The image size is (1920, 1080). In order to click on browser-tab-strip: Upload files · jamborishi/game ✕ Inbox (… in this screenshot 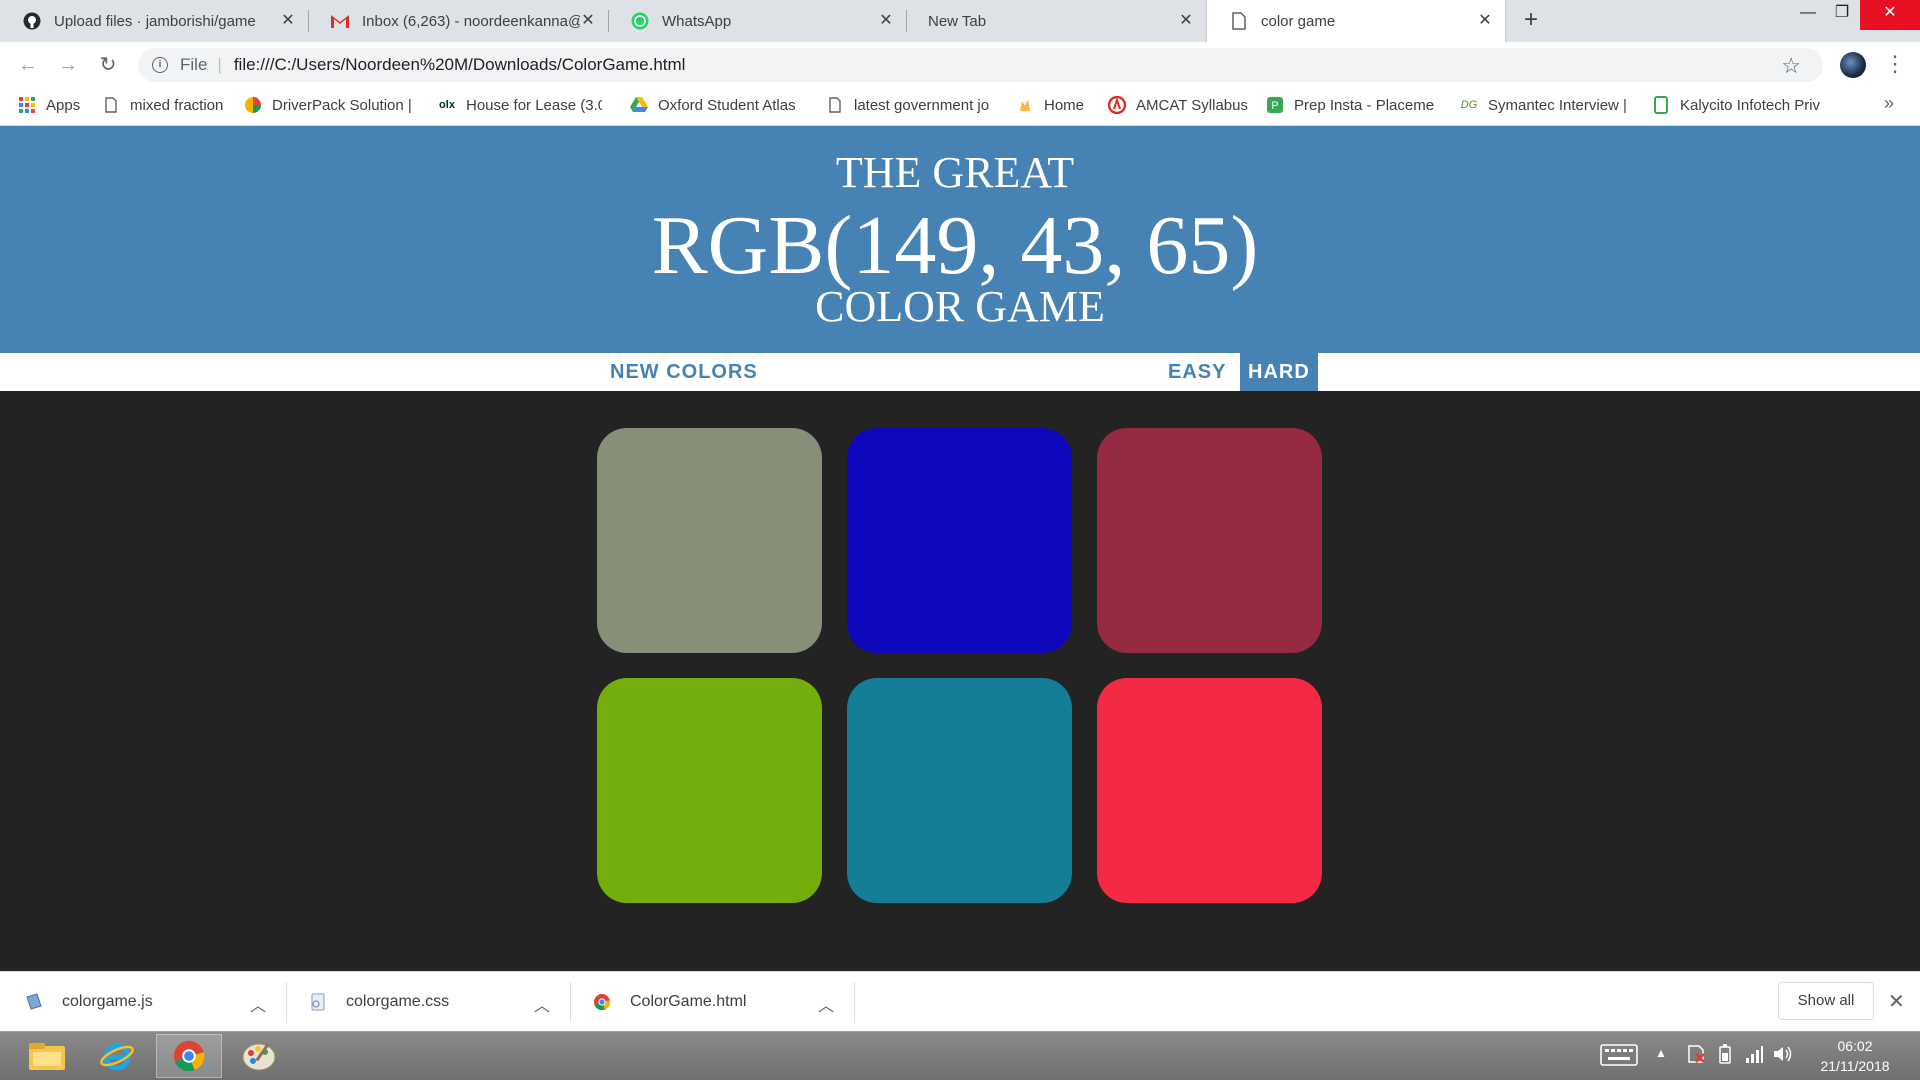, I will do `click(960, 21)`.